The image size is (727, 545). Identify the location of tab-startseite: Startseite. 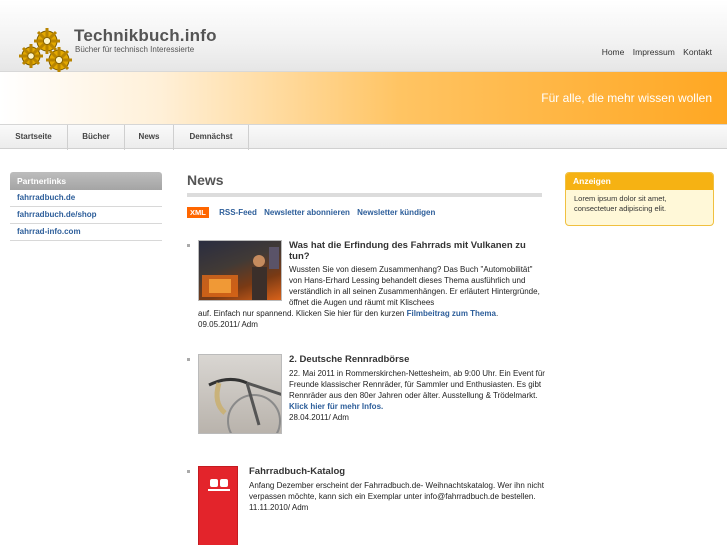
(34, 137).